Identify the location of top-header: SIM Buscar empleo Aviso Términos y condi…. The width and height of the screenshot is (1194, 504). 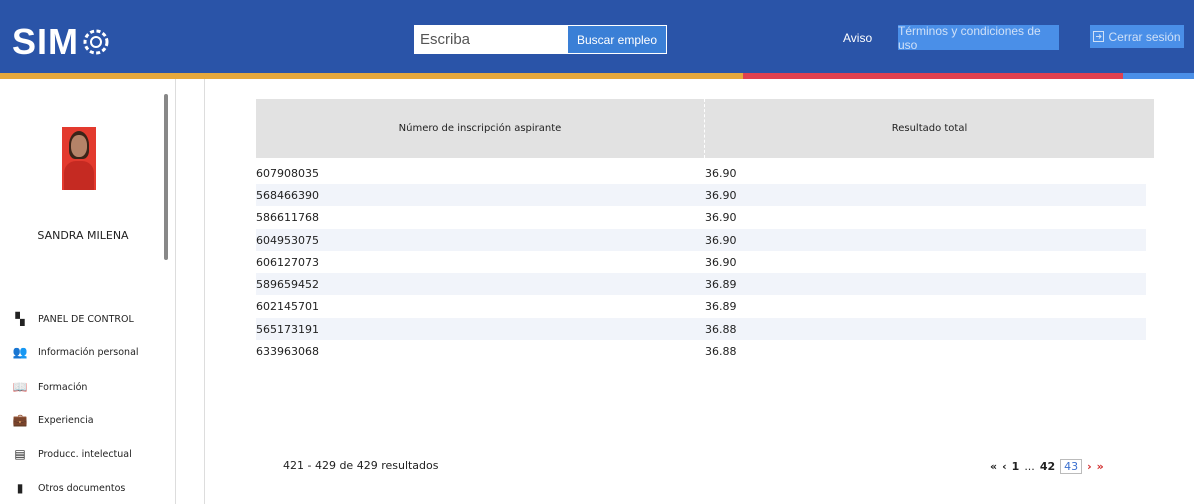
(597, 36).